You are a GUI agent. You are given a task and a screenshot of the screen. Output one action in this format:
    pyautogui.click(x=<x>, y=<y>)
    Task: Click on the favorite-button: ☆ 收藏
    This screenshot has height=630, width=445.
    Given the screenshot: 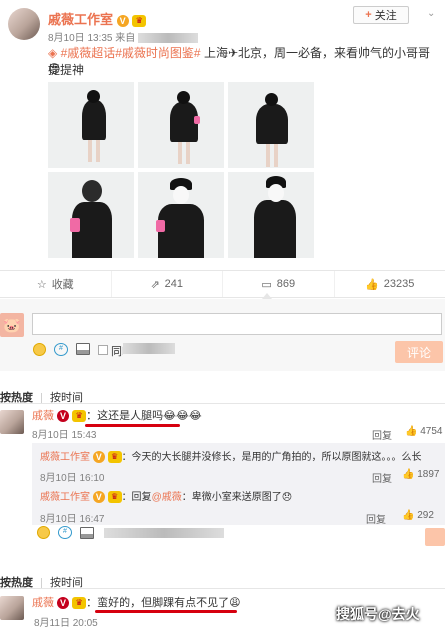 What is the action you would take?
    pyautogui.click(x=56, y=284)
    